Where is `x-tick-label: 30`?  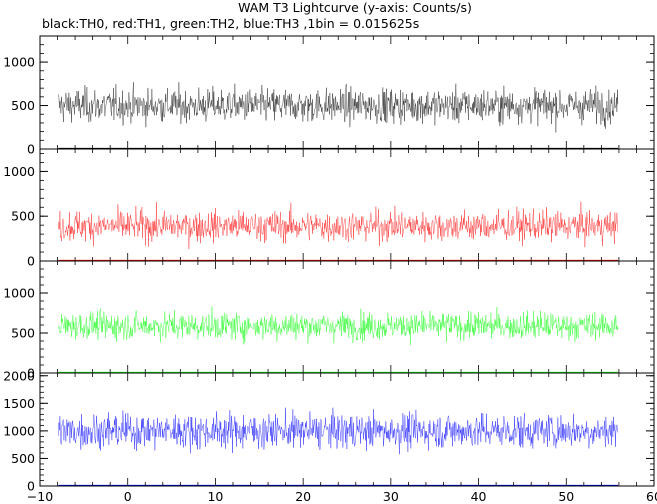 x-tick-label: 30 is located at coordinates (391, 496).